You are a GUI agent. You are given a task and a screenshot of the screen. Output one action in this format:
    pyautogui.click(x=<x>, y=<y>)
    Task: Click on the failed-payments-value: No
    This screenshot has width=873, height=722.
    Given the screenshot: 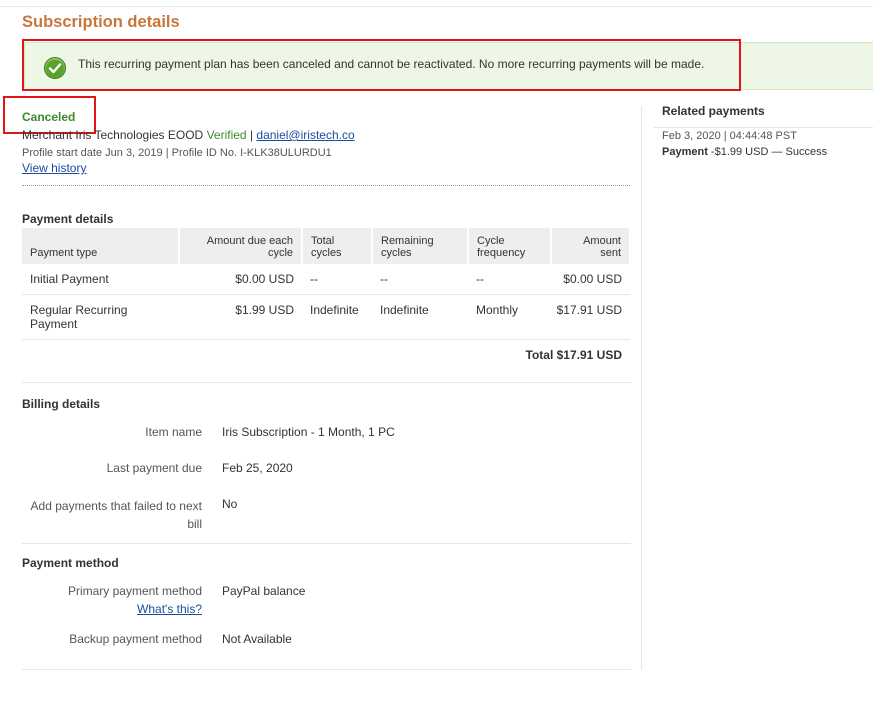 What is the action you would take?
    pyautogui.click(x=230, y=504)
    